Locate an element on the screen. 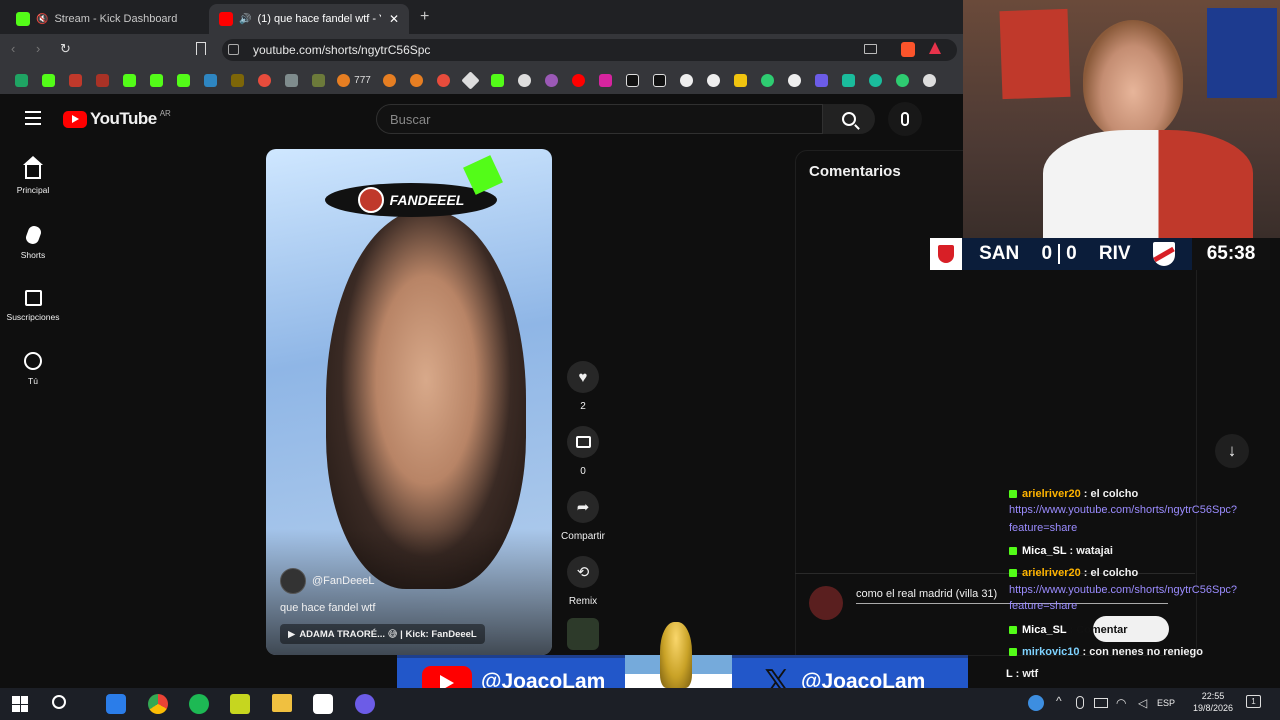 The width and height of the screenshot is (1280, 720). comment-action: 0 is located at coordinates (583, 451).